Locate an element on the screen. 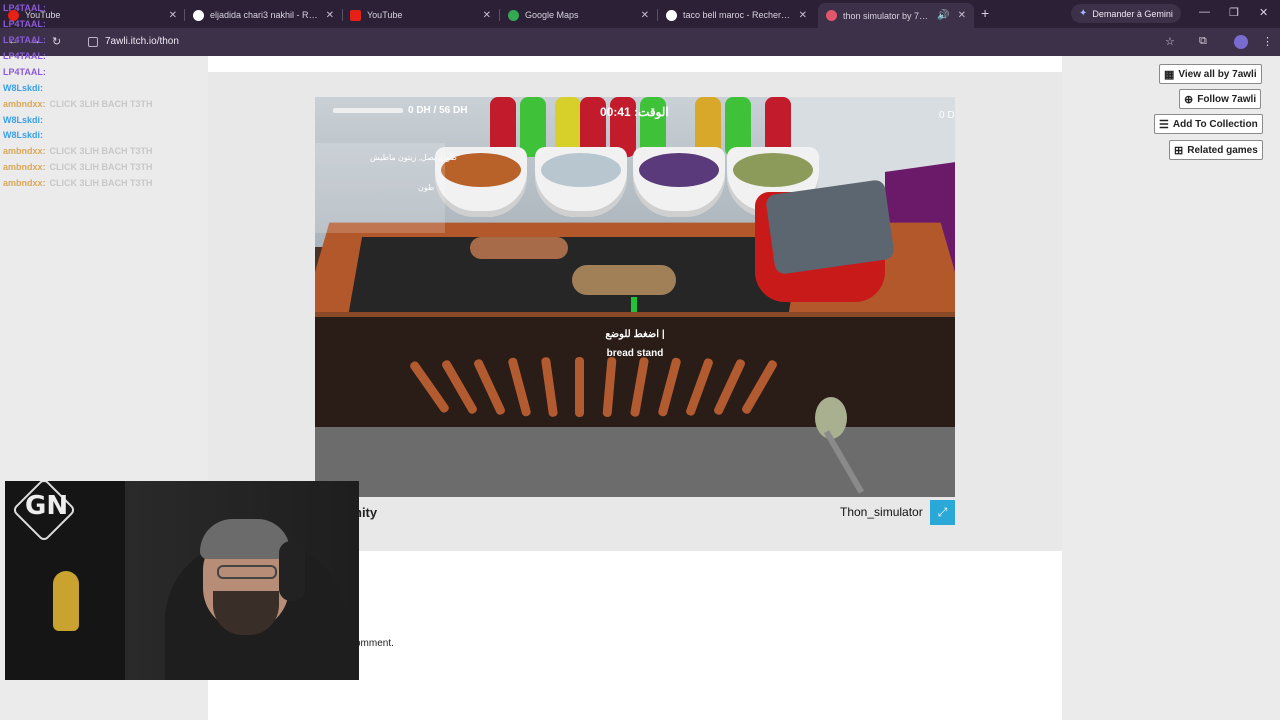  new-tab-button: + is located at coordinates (985, 13).